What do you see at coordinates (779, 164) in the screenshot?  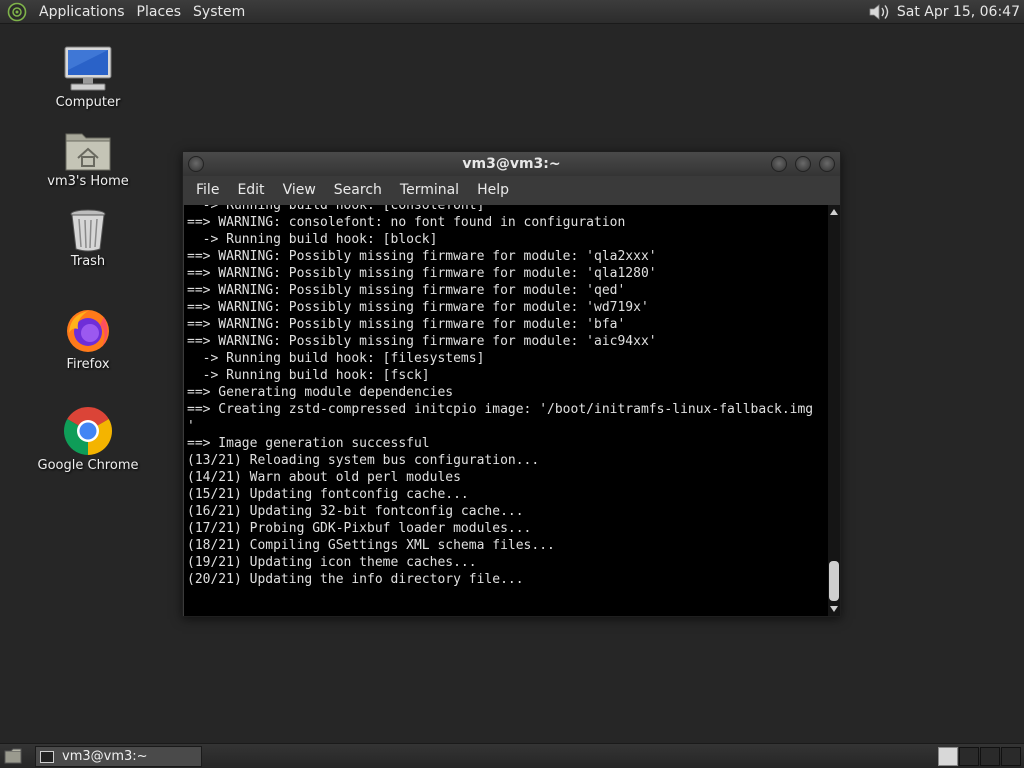 I see `minimize-button` at bounding box center [779, 164].